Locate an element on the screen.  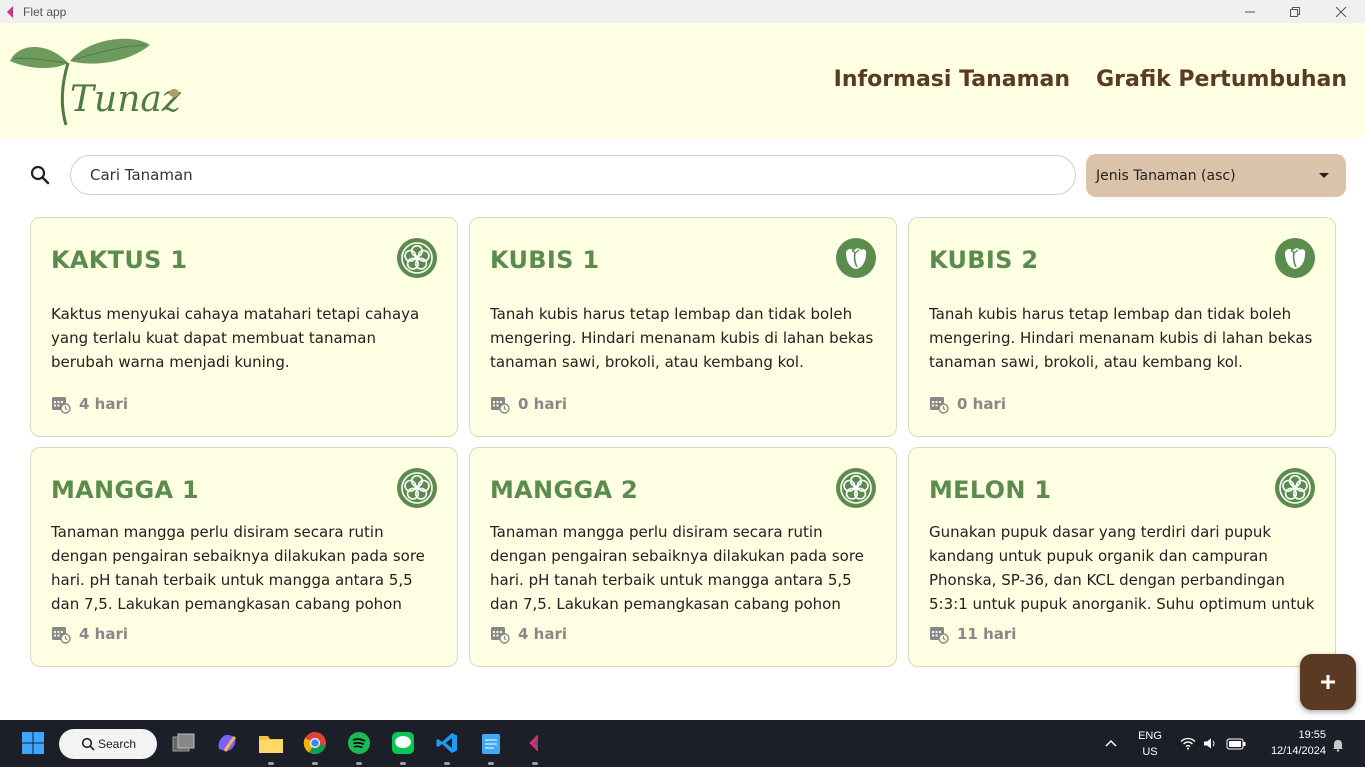
restore-button is located at coordinates (1295, 11).